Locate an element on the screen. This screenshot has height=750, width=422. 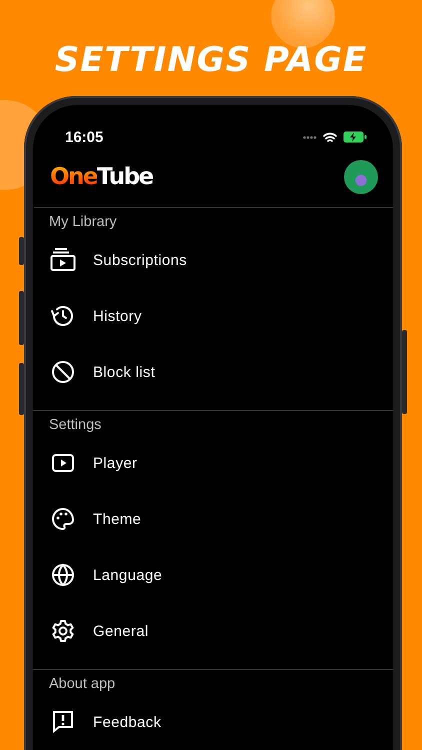
section-header: Settings is located at coordinates (75, 425).